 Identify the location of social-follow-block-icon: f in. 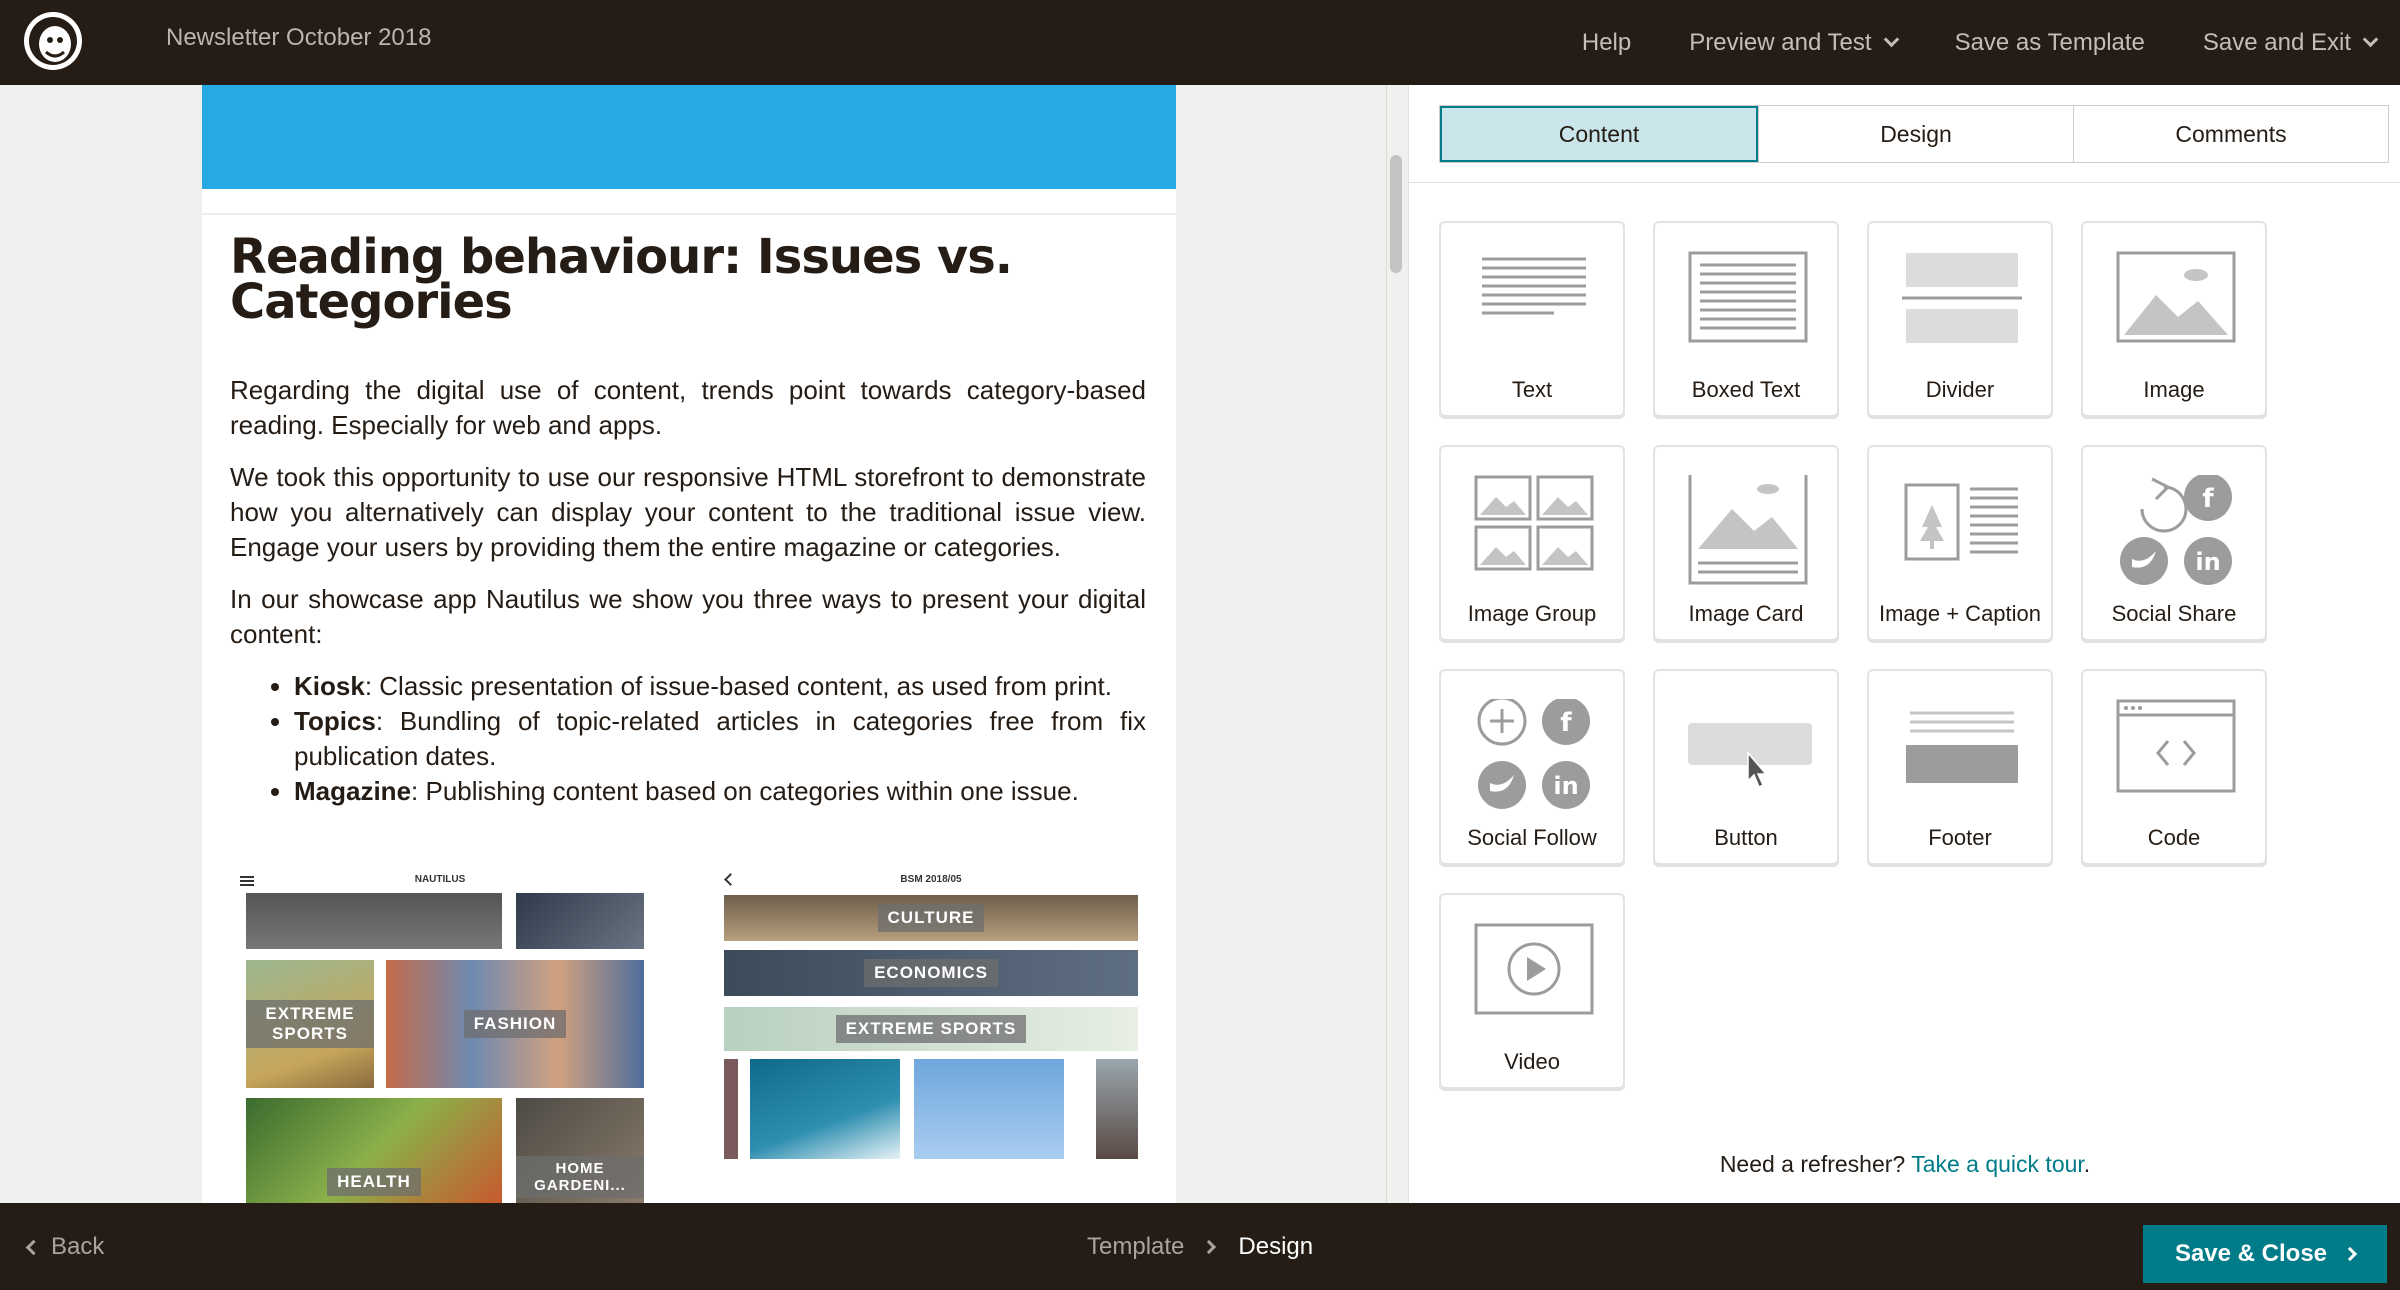
(1533, 754).